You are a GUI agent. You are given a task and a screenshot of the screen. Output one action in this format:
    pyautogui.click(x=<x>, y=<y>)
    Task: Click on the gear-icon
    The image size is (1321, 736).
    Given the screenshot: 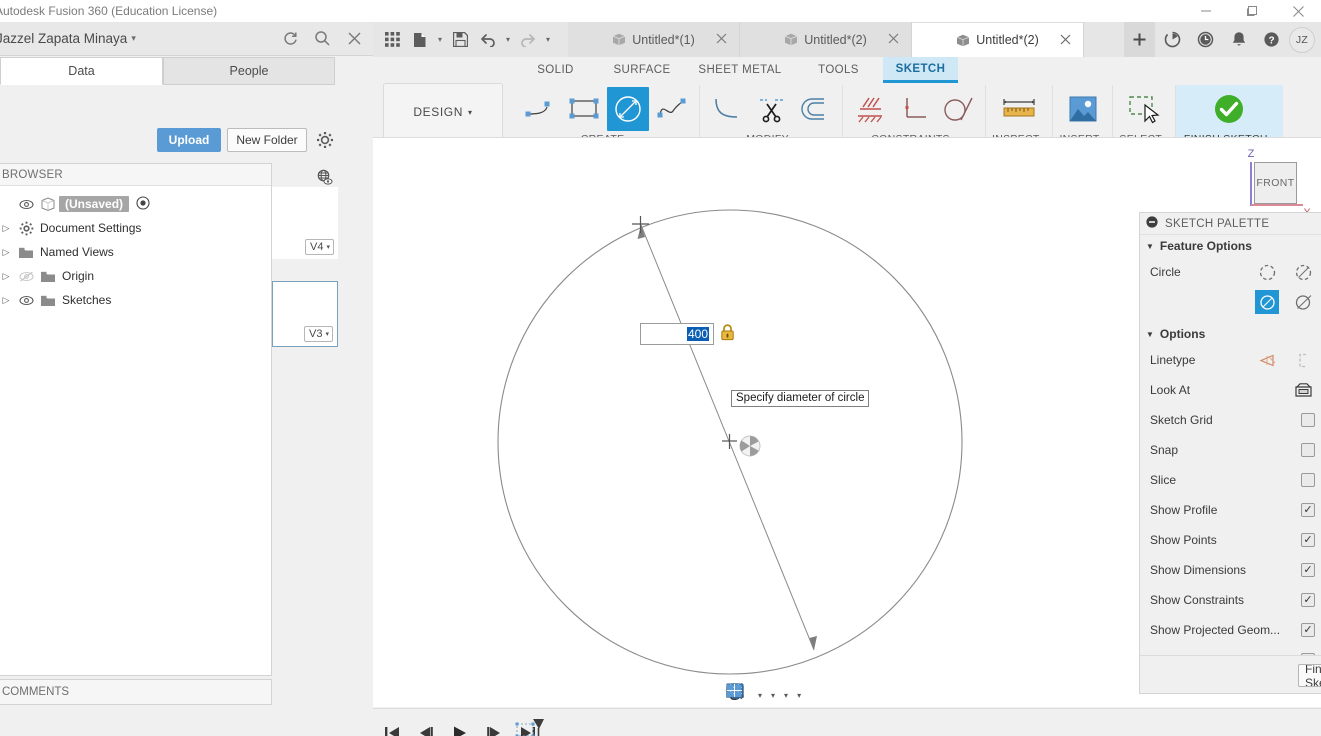 What is the action you would take?
    pyautogui.click(x=325, y=140)
    